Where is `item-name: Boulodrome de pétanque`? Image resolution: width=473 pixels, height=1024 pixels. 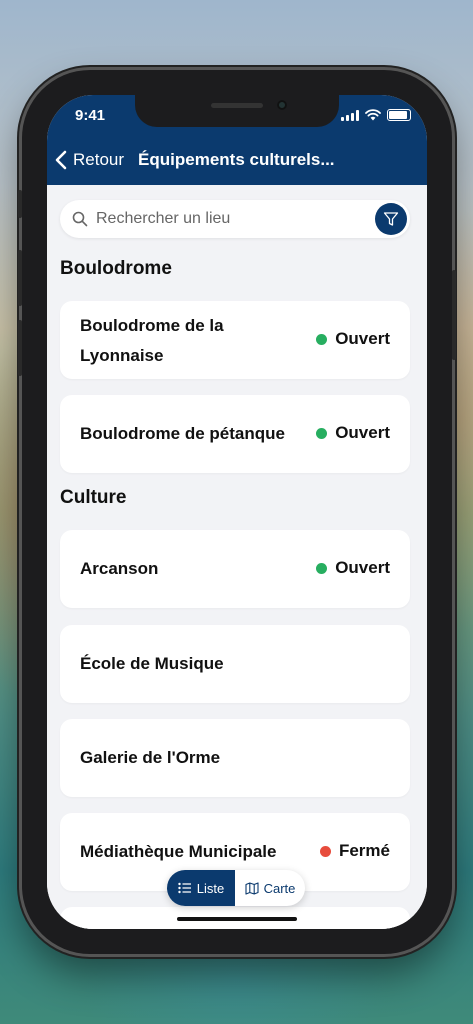
item-name: Boulodrome de pétanque is located at coordinates (182, 433).